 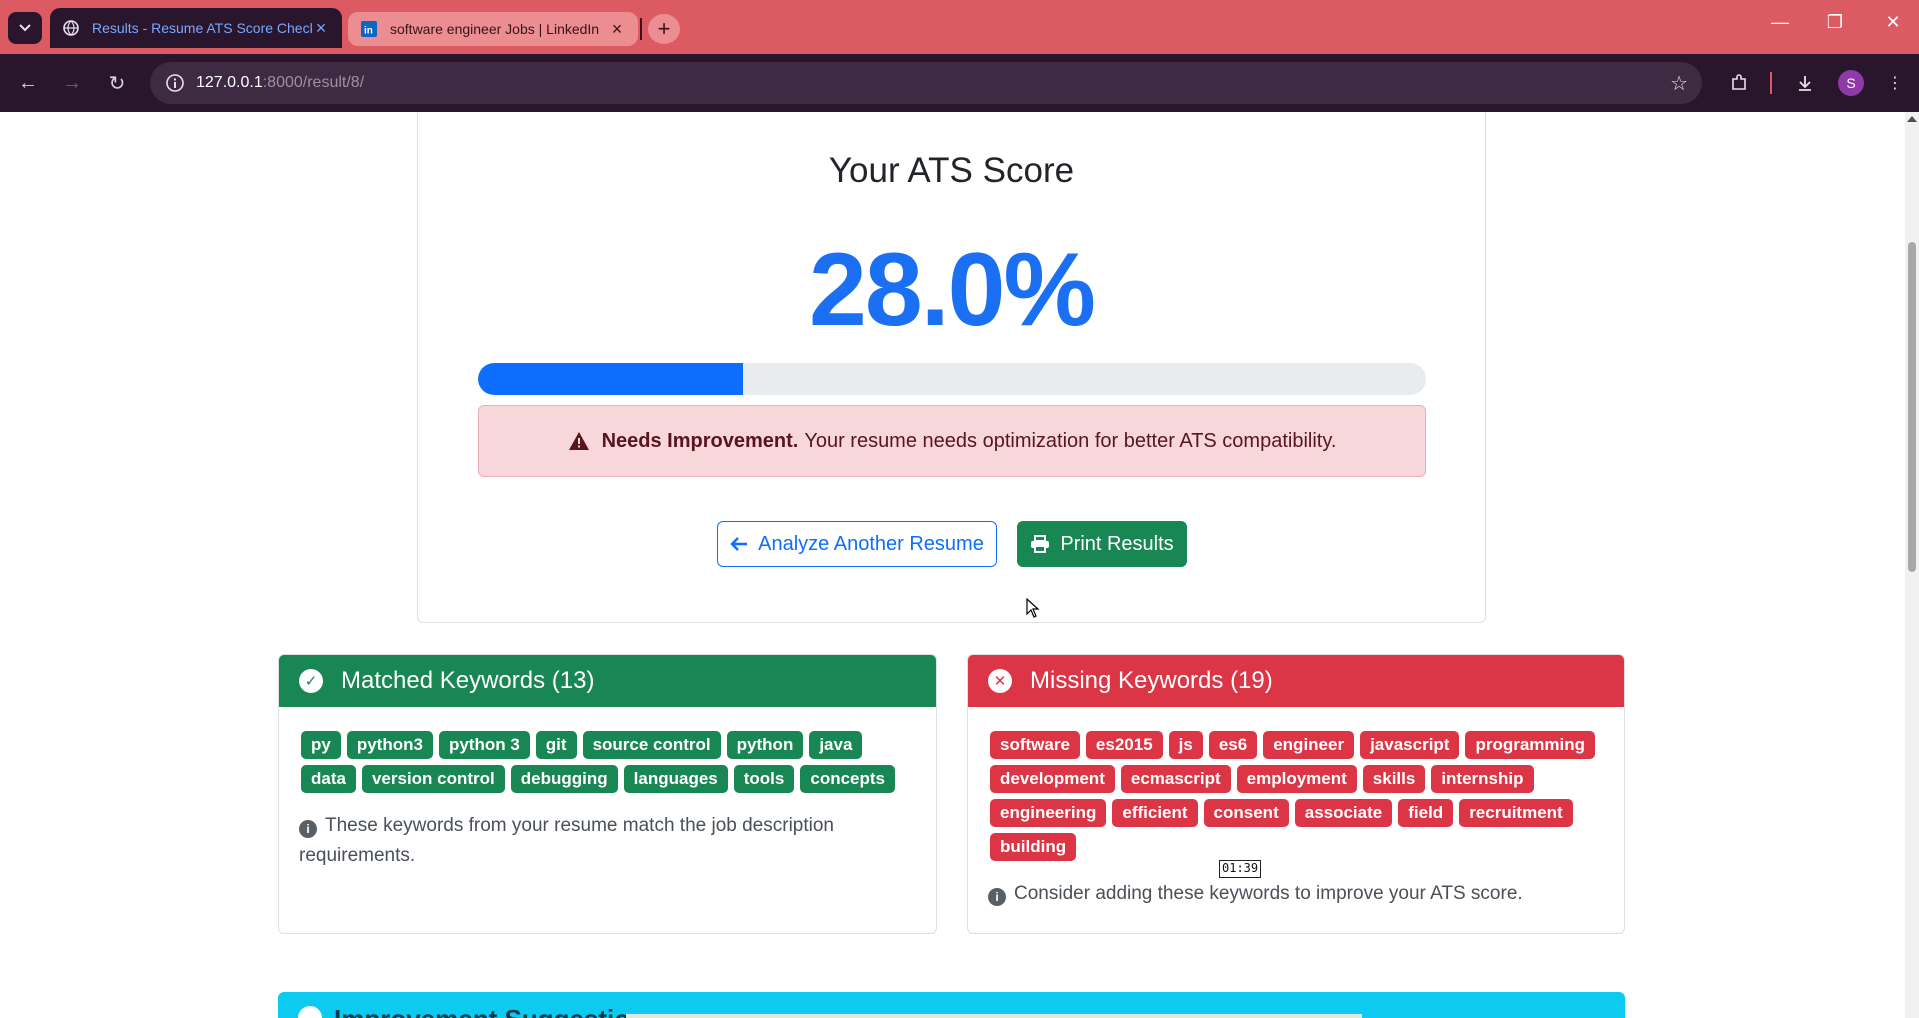 I want to click on tab-search-button, so click(x=25, y=28).